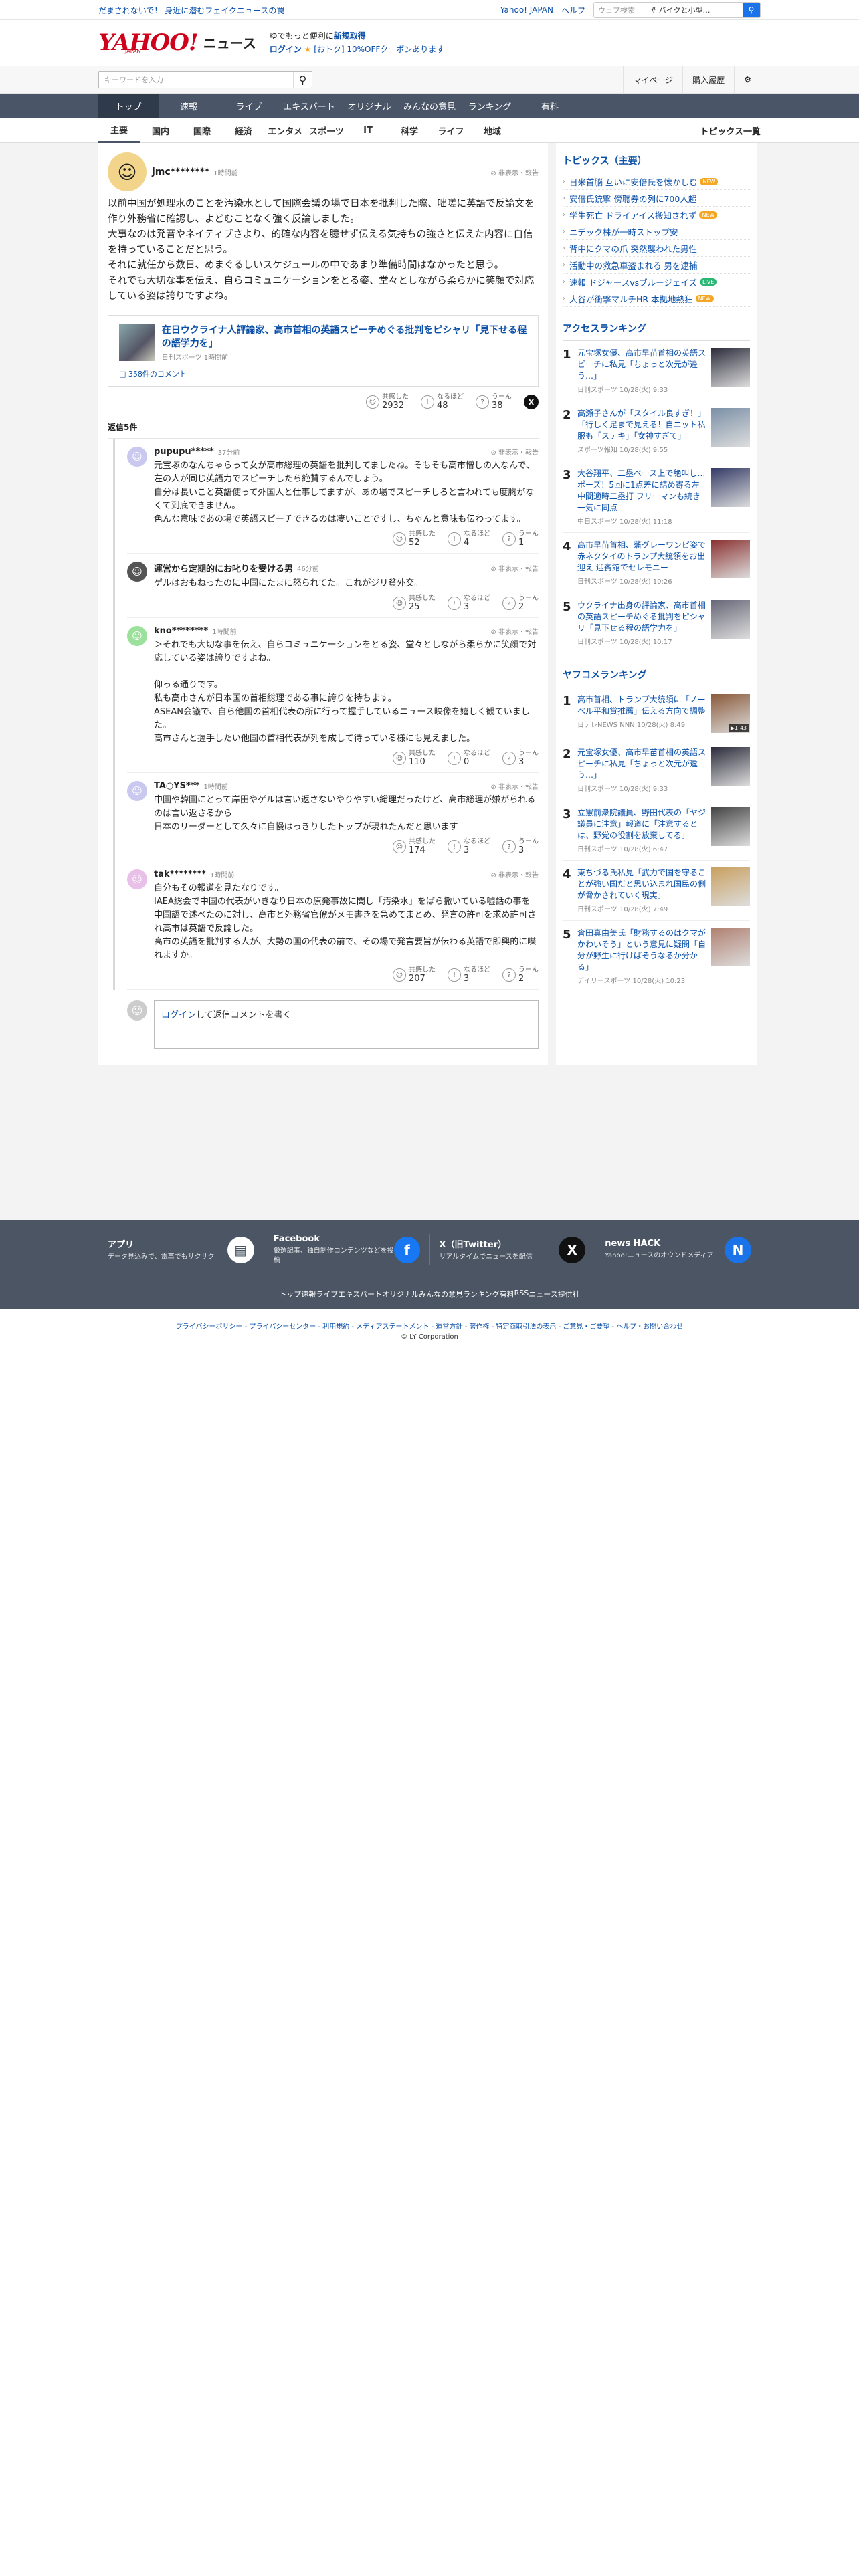 The image size is (859, 2576). Describe the element at coordinates (309, 106) in the screenshot. I see `gnav-expert: エキスパート` at that location.